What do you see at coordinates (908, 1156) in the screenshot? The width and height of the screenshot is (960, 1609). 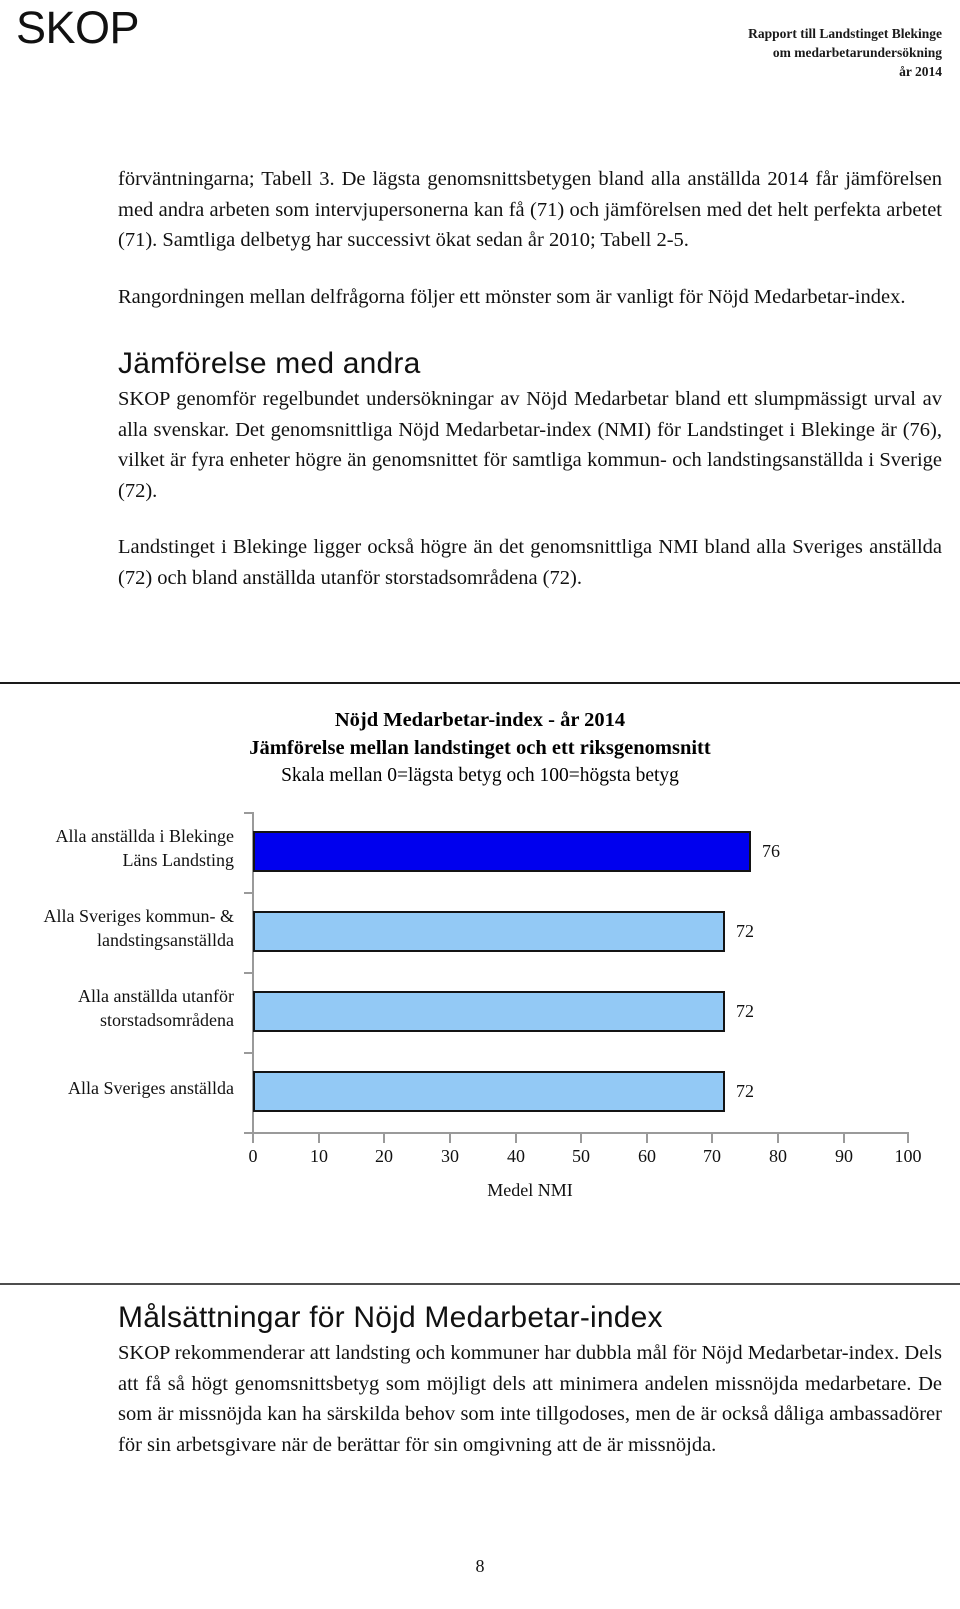 I see `x-tick-label: 100` at bounding box center [908, 1156].